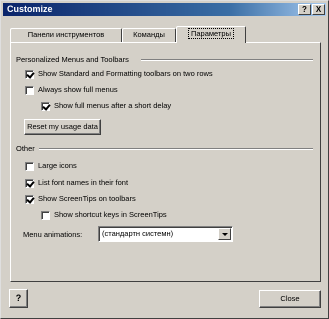 The image size is (329, 319). Describe the element at coordinates (164, 9) in the screenshot. I see `title-bar: Customize ? X` at that location.